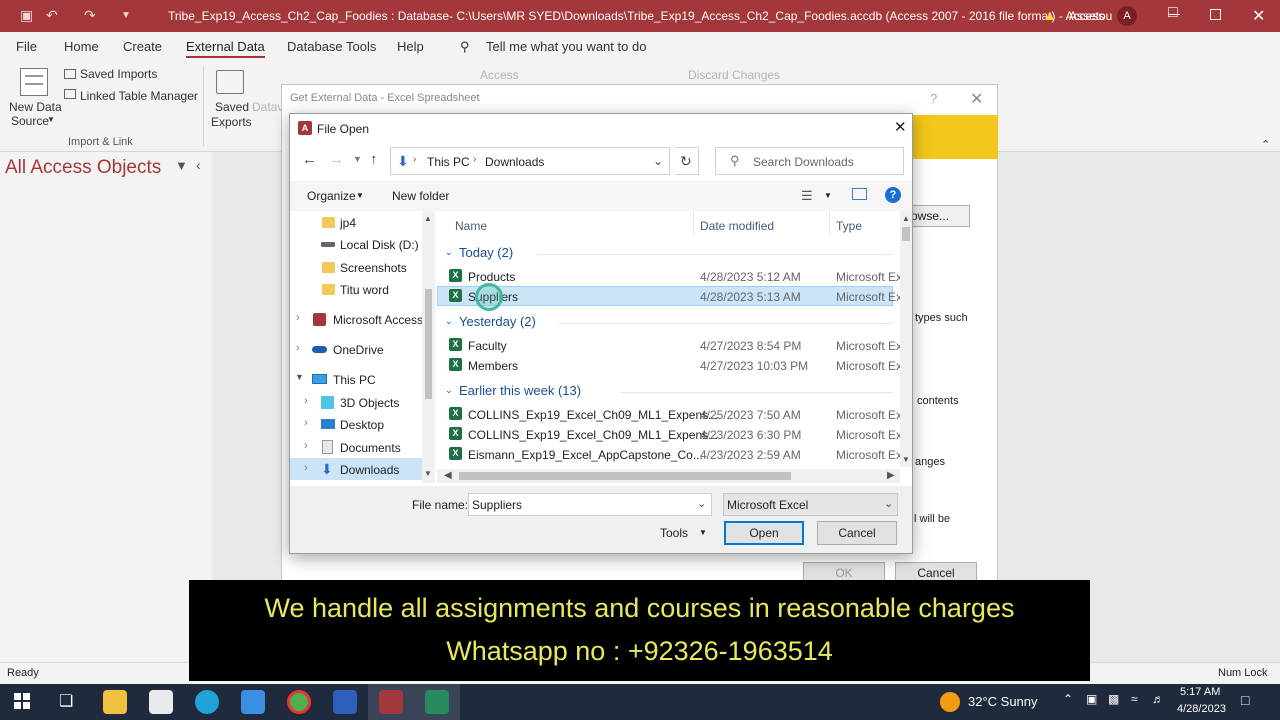 This screenshot has height=720, width=1280. What do you see at coordinates (906, 234) in the screenshot?
I see `file-list-scrollbar-thumb` at bounding box center [906, 234].